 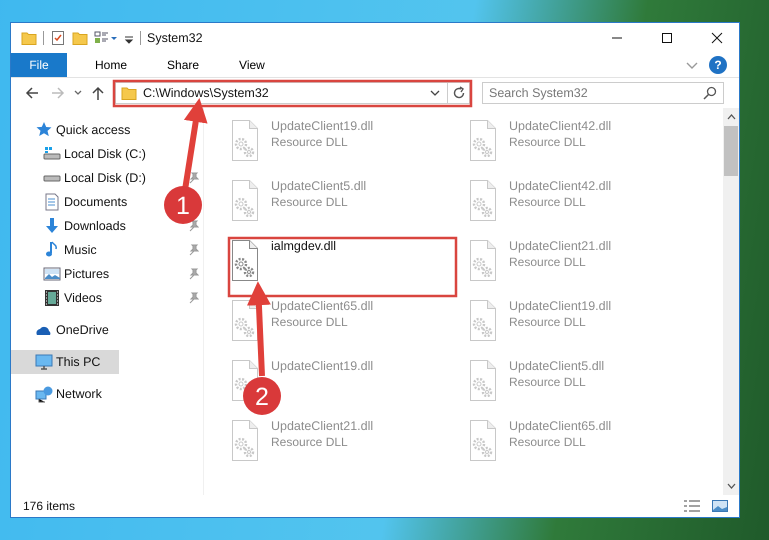 I want to click on file-menu-tab: File, so click(x=39, y=65).